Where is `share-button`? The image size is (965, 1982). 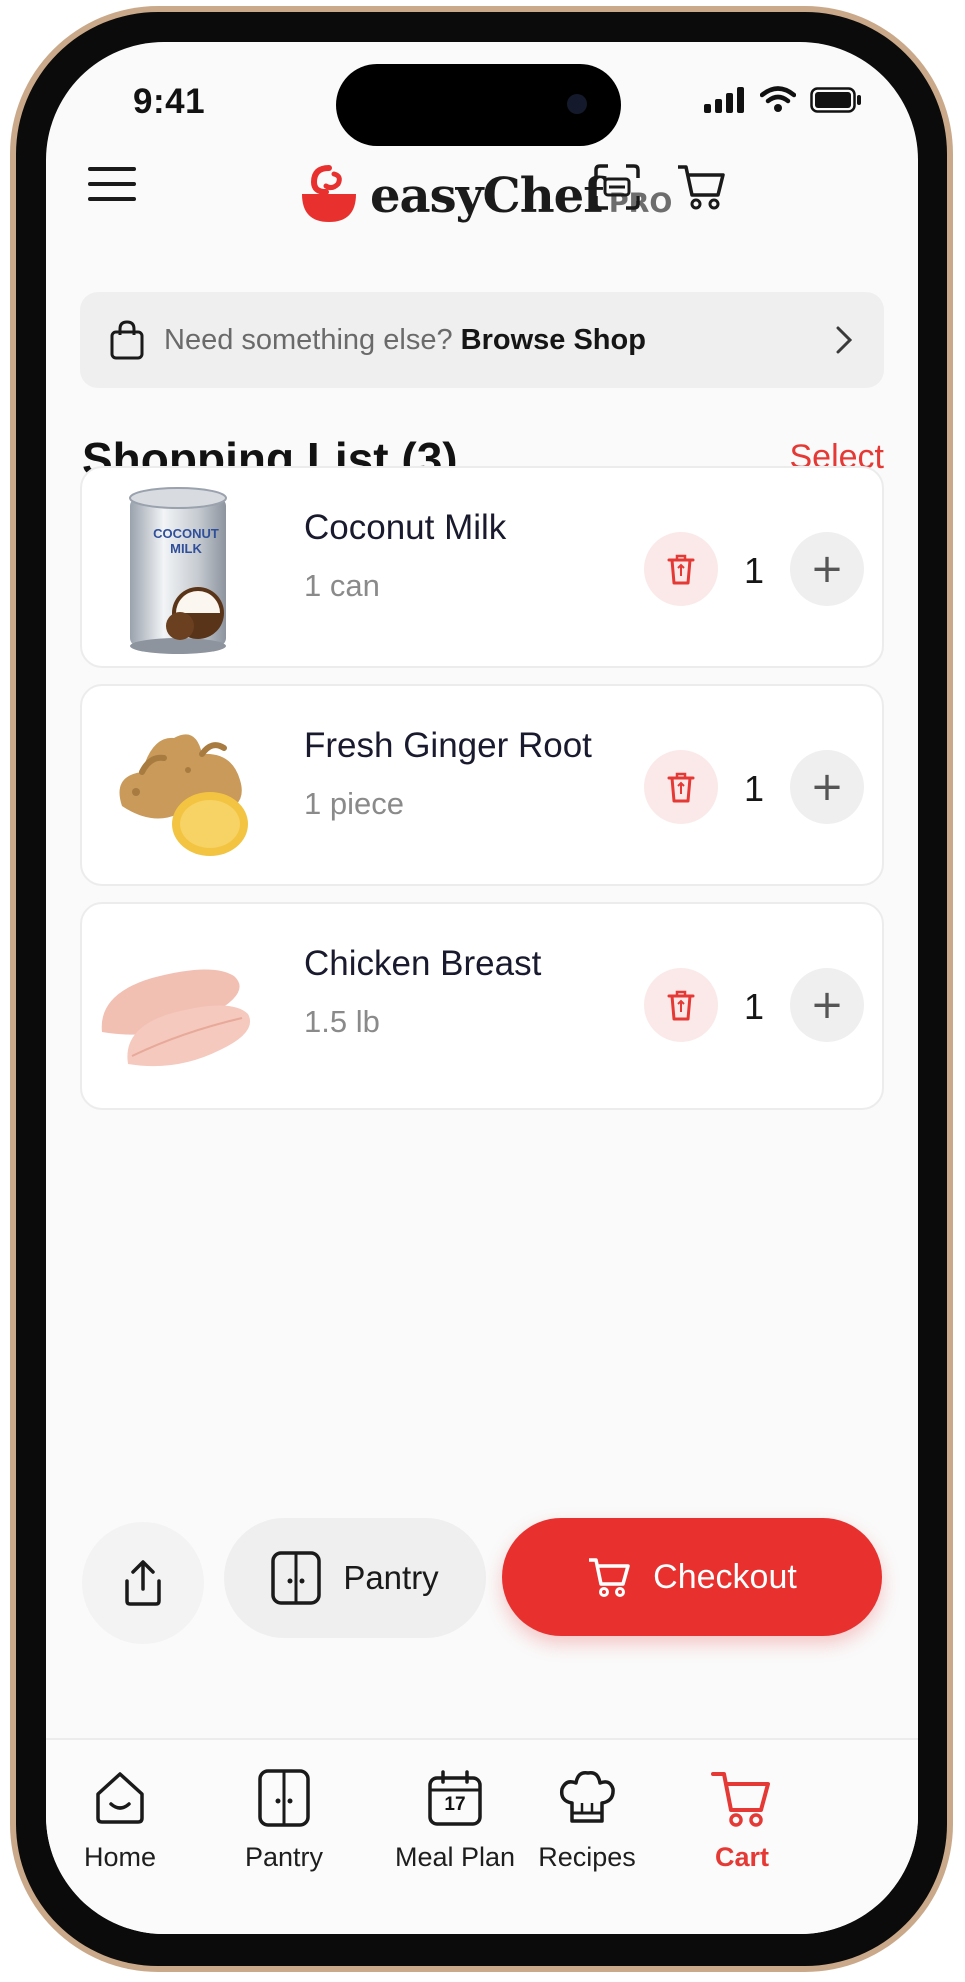 share-button is located at coordinates (143, 1583).